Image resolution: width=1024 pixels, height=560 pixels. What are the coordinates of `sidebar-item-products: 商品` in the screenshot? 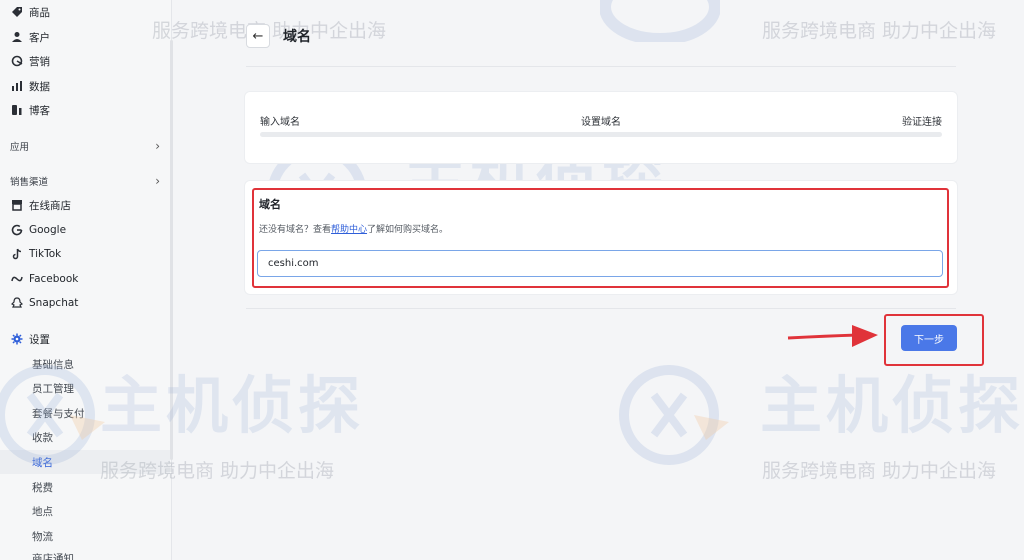 It's located at (30, 12).